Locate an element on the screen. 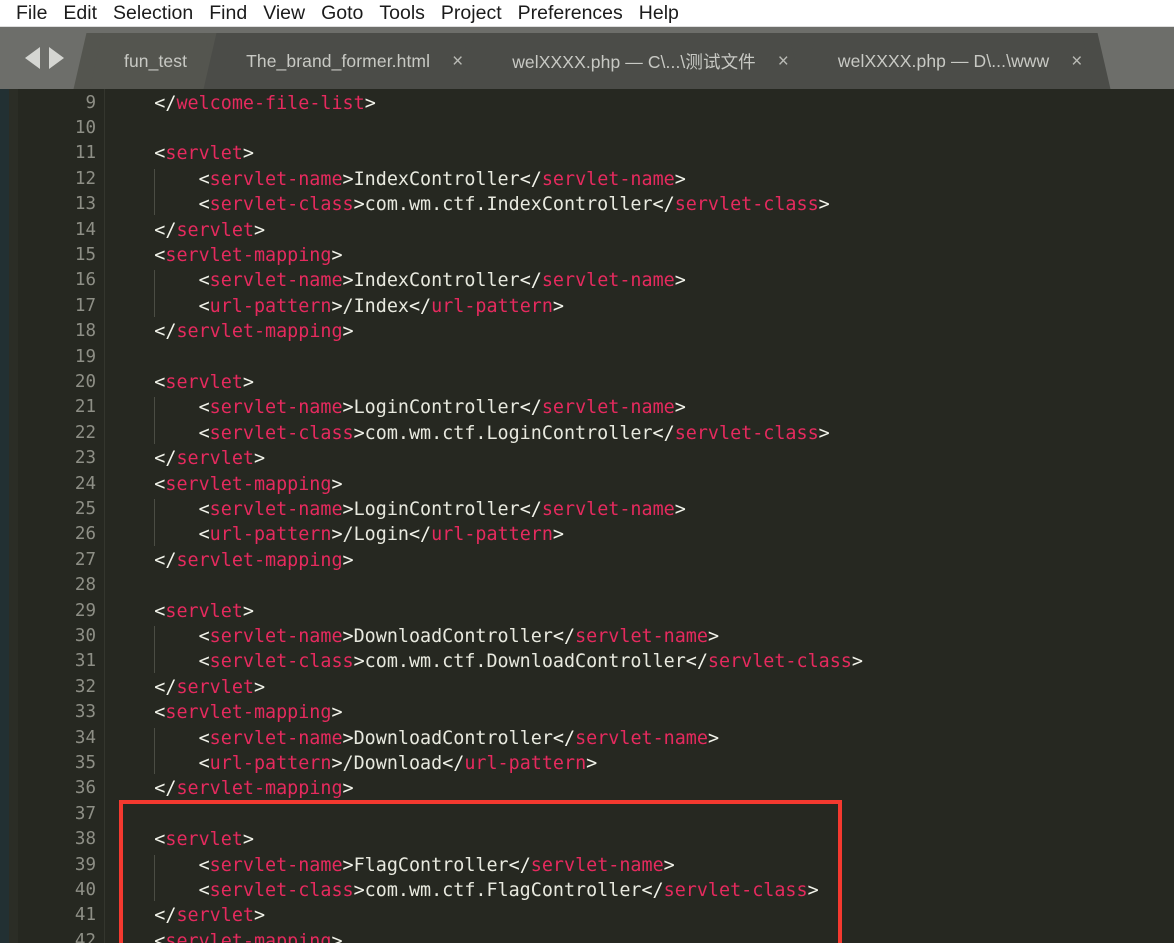 The width and height of the screenshot is (1174, 943). menu-item-project: Project is located at coordinates (471, 13).